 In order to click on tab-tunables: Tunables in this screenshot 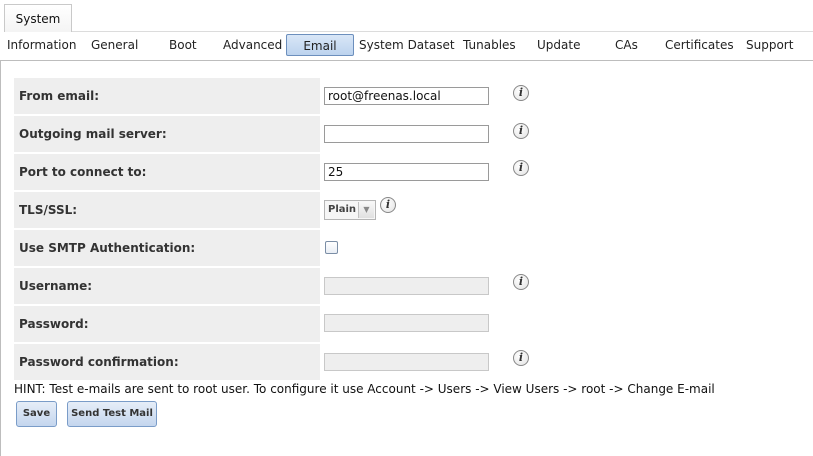, I will do `click(489, 45)`.